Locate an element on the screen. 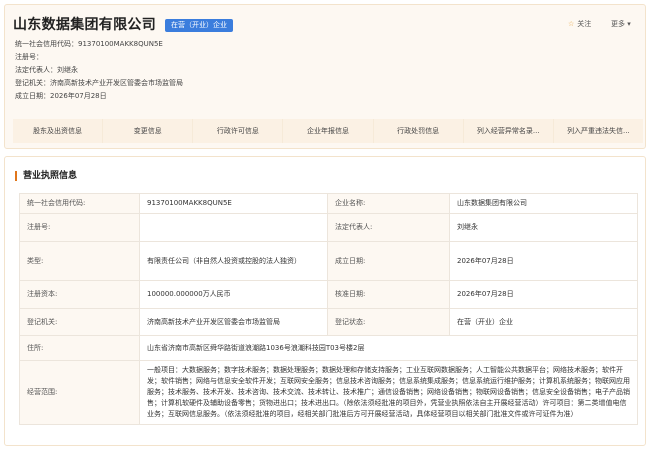  row-label: 成立日期: is located at coordinates (388, 261).